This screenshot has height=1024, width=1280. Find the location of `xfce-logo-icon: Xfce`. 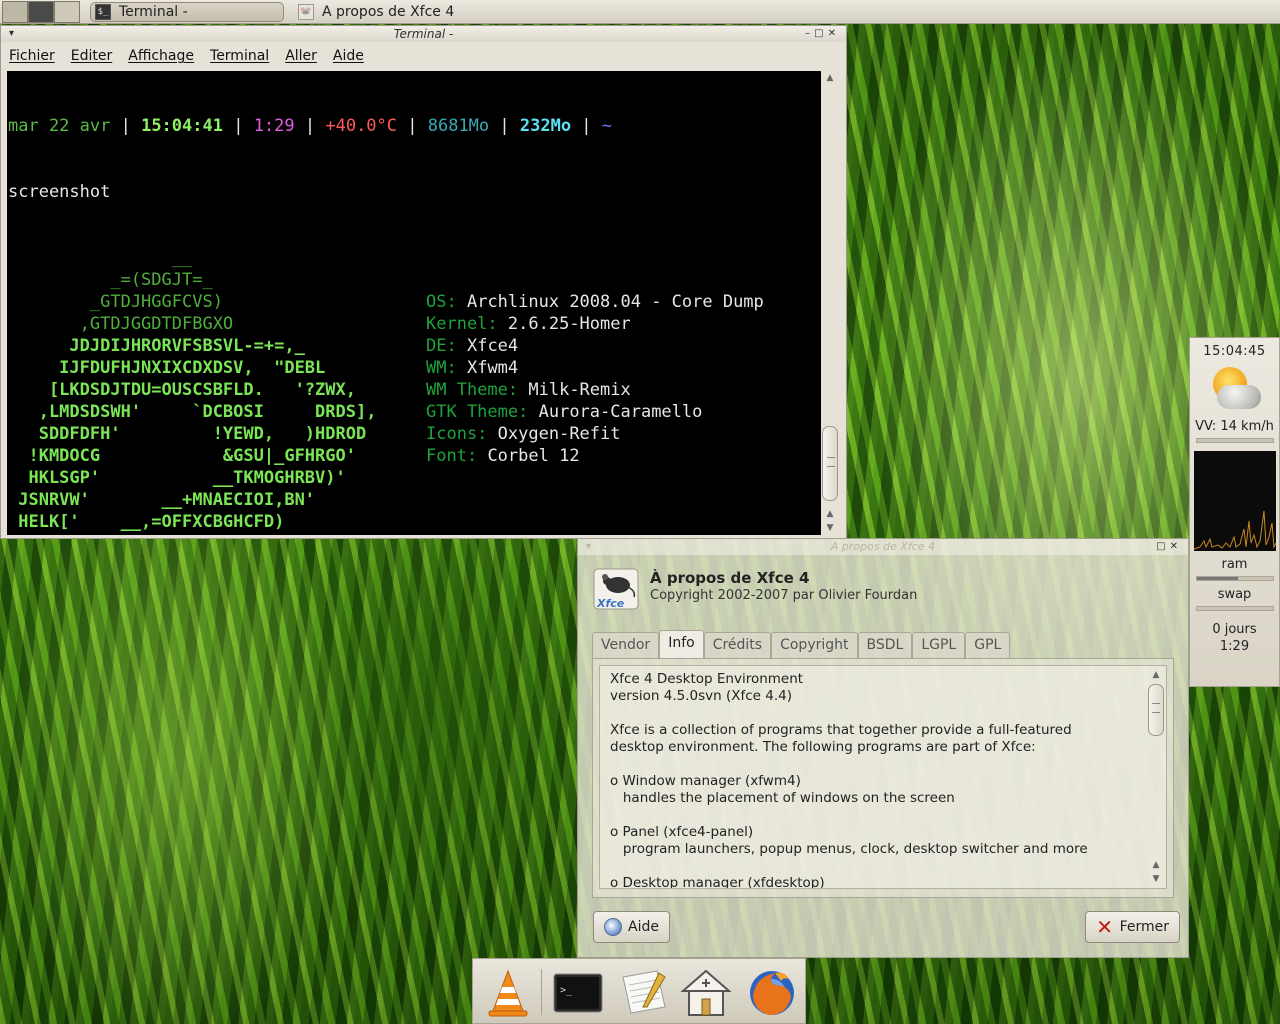

xfce-logo-icon: Xfce is located at coordinates (616, 589).